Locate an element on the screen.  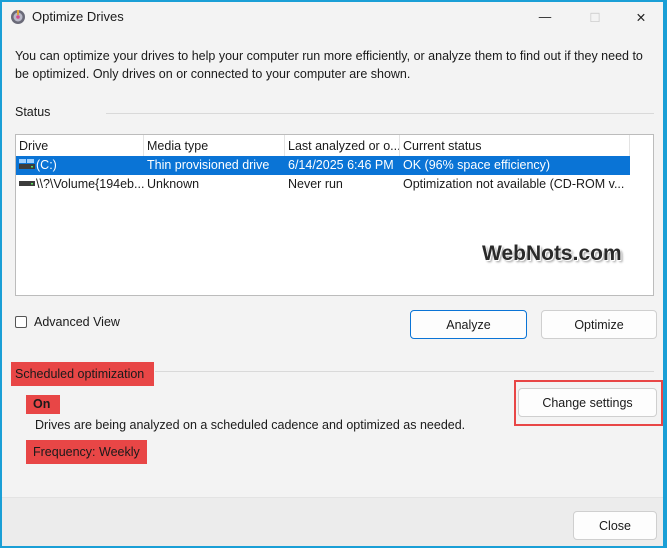
optimize-button: Optimize is located at coordinates (599, 324).